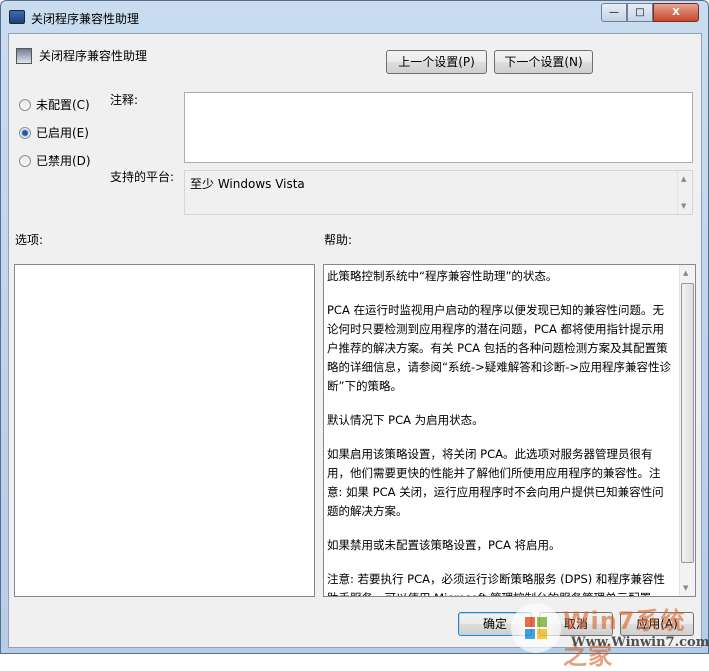 This screenshot has width=709, height=671. I want to click on help-paragraph: 如果禁用或未配置该策略设置，PCA 将启用。, so click(444, 545).